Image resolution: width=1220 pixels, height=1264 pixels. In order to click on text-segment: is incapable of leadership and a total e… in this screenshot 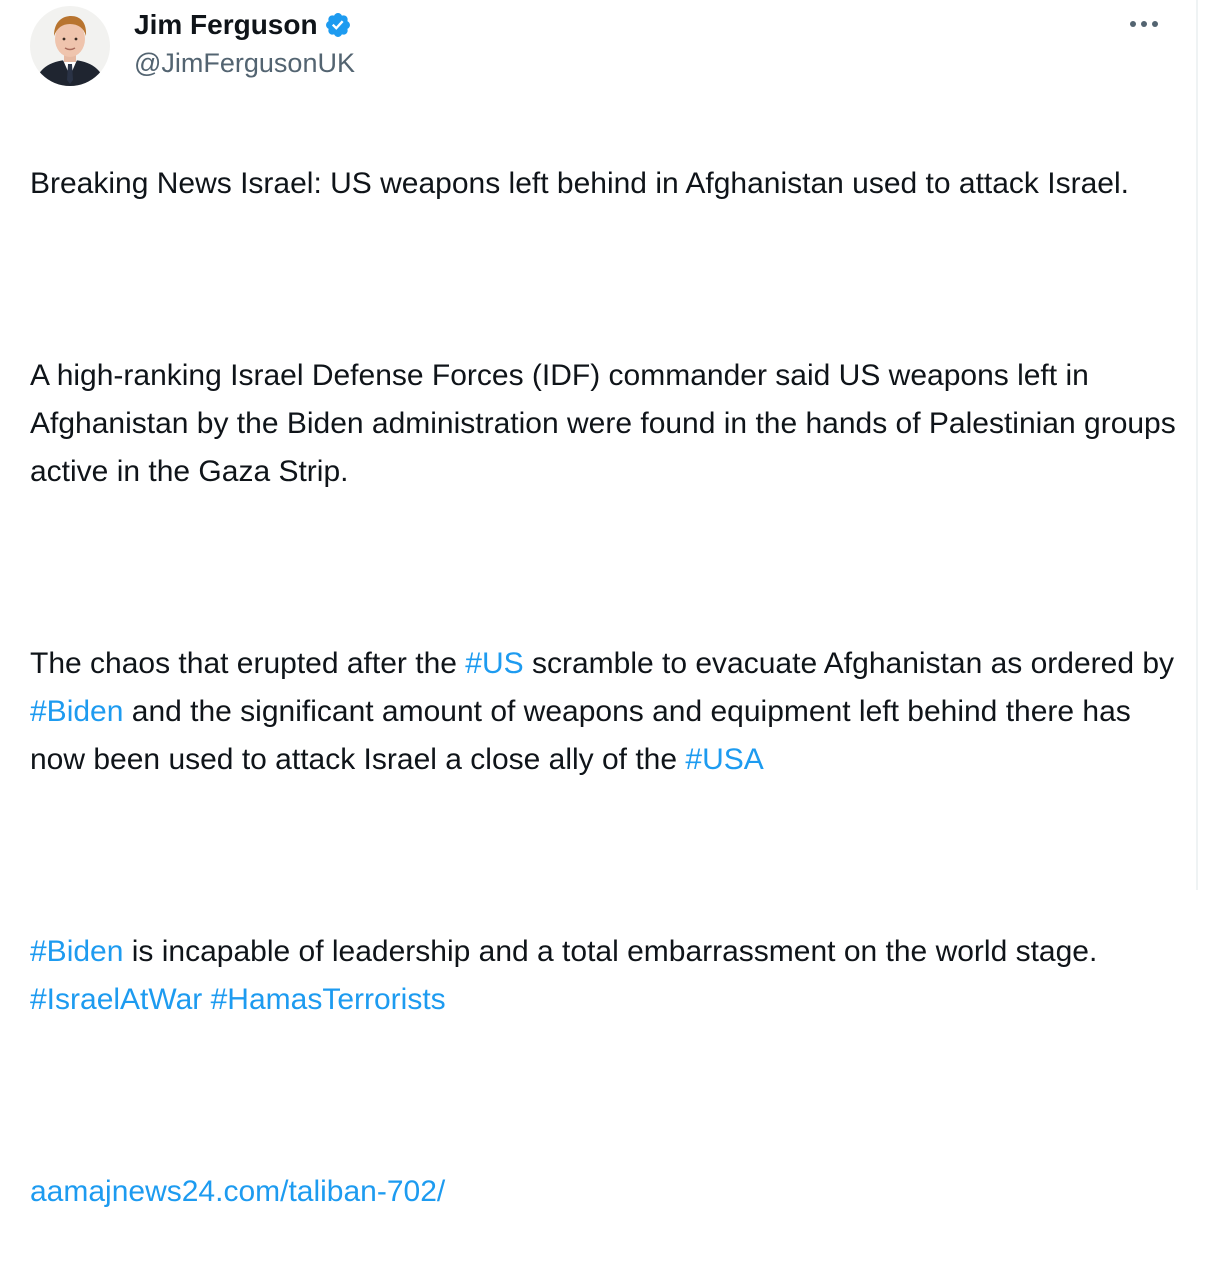, I will do `click(610, 951)`.